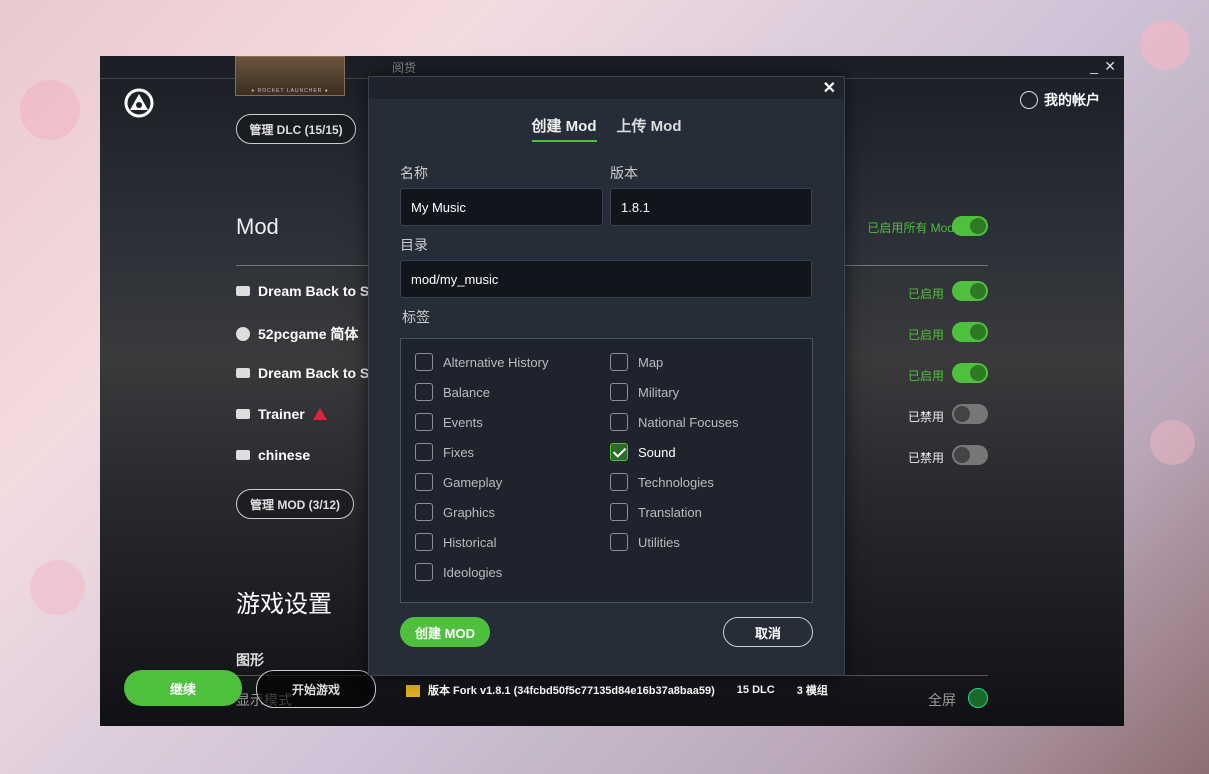 This screenshot has height=774, width=1209. What do you see at coordinates (619, 452) in the screenshot?
I see `checkbox-checked` at bounding box center [619, 452].